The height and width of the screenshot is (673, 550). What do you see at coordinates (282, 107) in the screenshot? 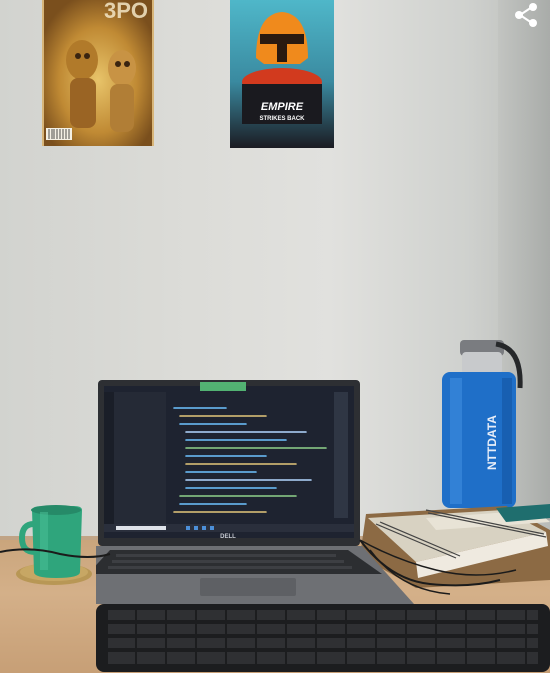
I see `poster-line1: EMPIRE` at bounding box center [282, 107].